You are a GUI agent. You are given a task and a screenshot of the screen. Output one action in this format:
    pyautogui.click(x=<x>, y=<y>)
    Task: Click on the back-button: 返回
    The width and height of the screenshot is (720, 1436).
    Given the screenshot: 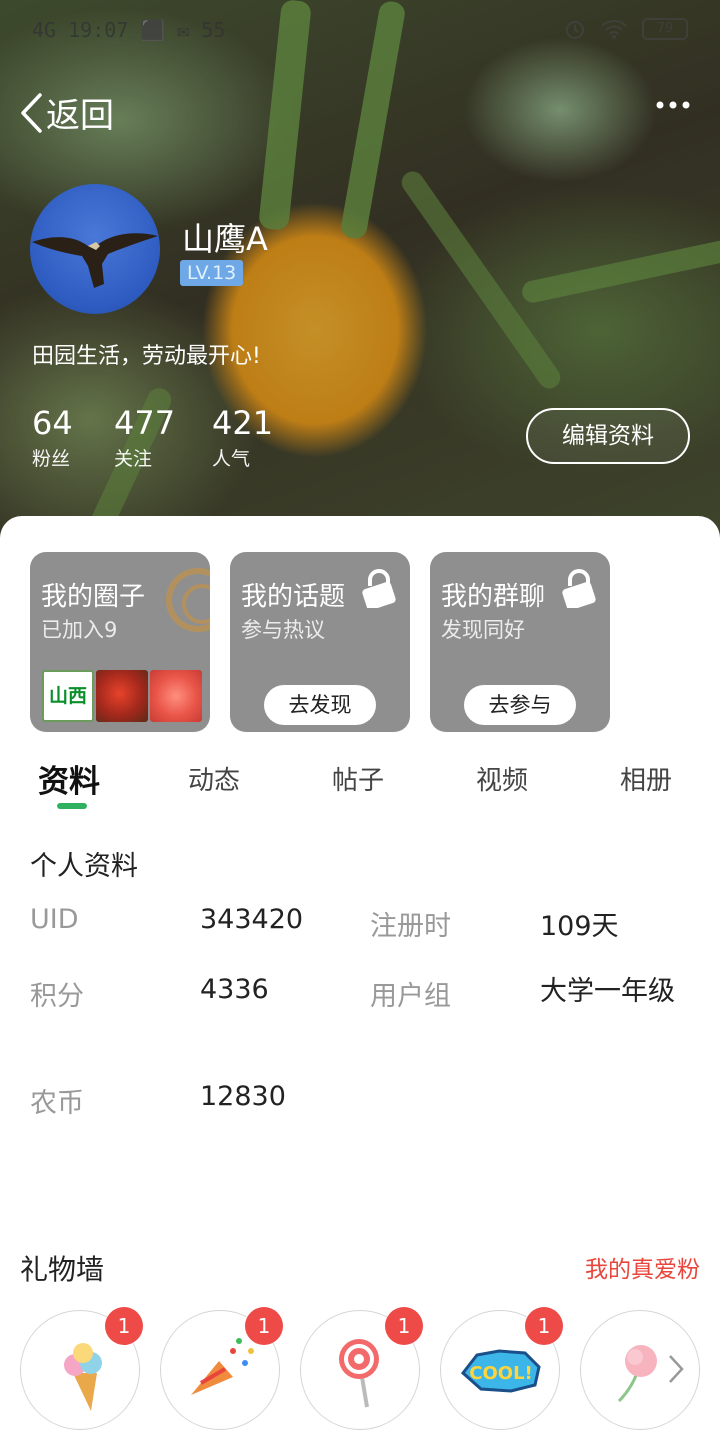 What is the action you would take?
    pyautogui.click(x=66, y=112)
    